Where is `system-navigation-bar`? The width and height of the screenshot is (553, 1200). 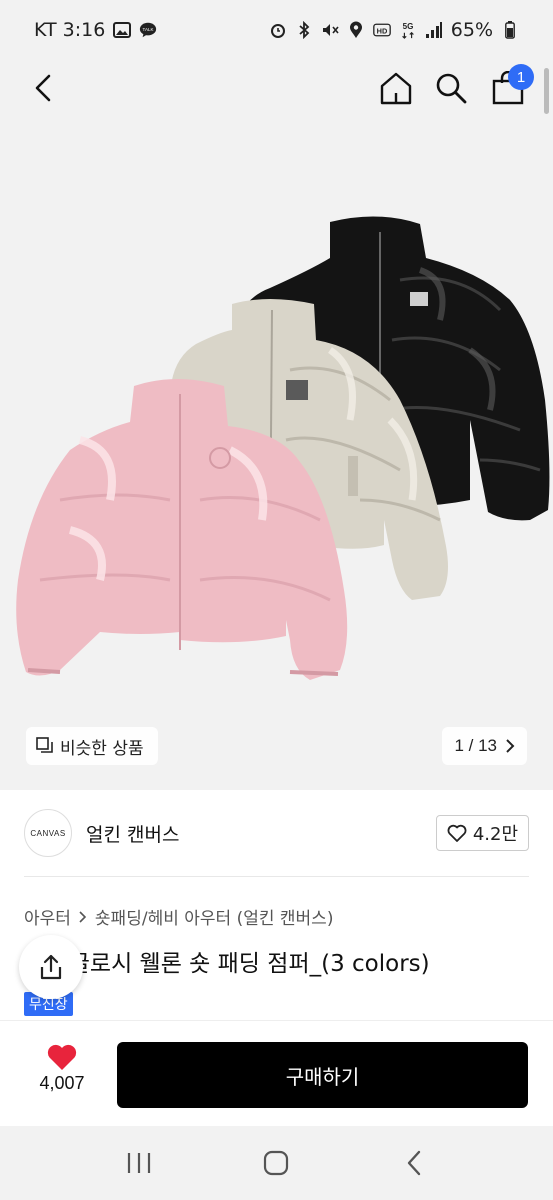
system-navigation-bar is located at coordinates (276, 1163).